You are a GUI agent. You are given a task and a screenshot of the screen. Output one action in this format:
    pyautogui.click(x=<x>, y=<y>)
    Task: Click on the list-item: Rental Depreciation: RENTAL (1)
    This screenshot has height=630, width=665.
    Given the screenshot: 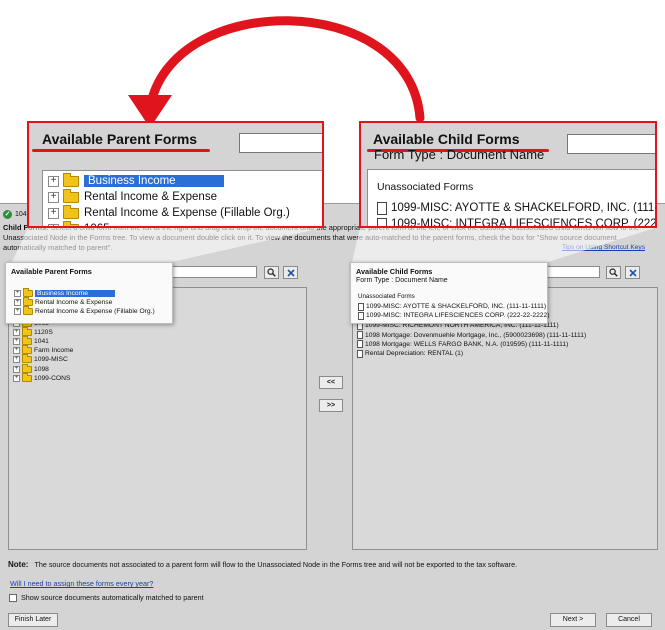 What is the action you would take?
    pyautogui.click(x=507, y=353)
    